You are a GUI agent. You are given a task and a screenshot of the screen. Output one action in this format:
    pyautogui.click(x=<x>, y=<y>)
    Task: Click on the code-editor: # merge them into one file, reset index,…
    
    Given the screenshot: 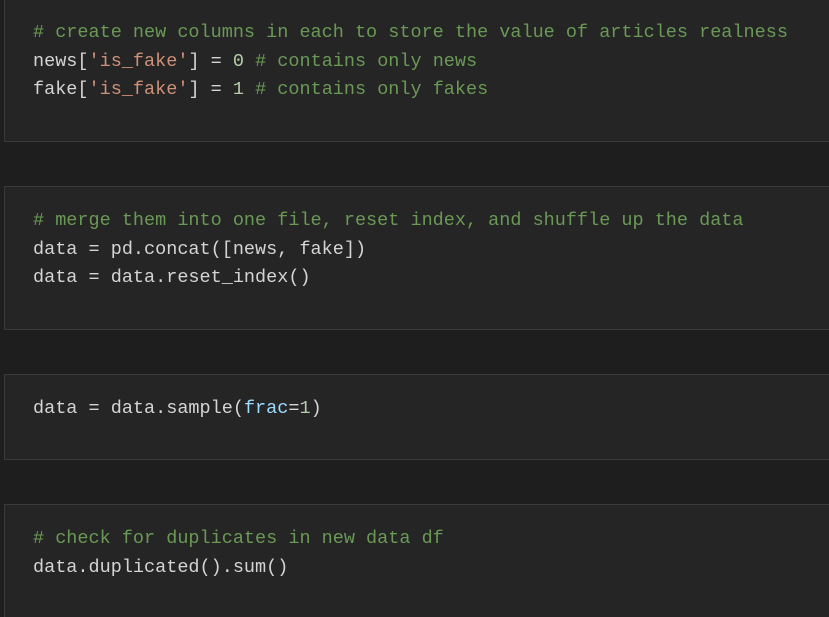 What is the action you would take?
    pyautogui.click(x=388, y=250)
    